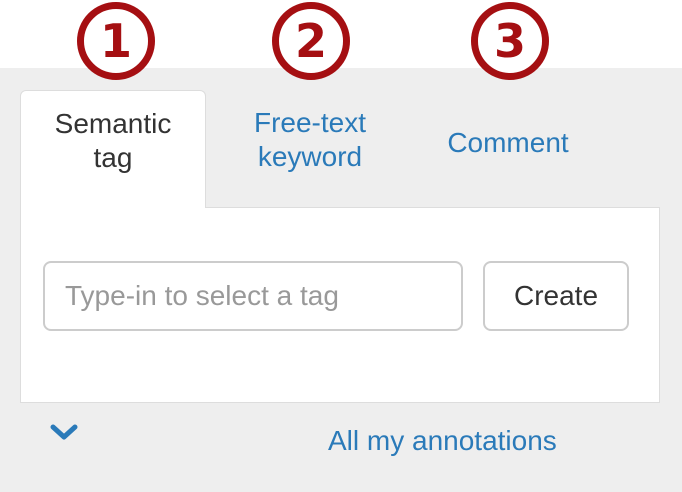  What do you see at coordinates (113, 157) in the screenshot?
I see `tab-semantic-tag-line2: tag` at bounding box center [113, 157].